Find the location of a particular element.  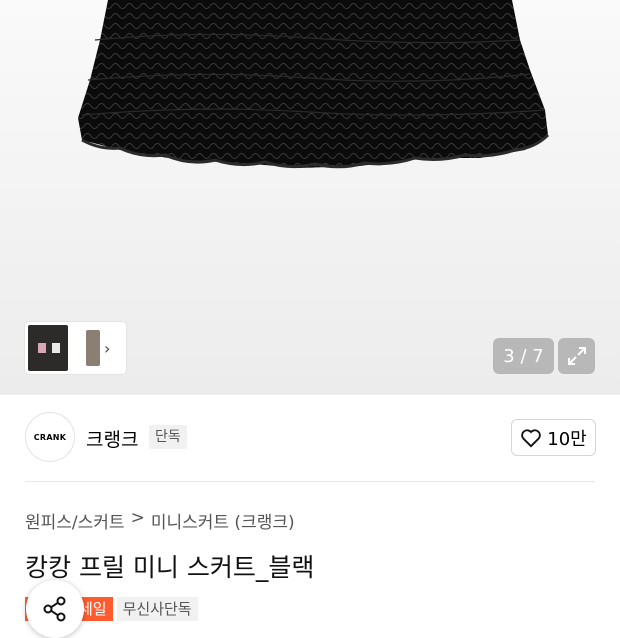

exclusive-tag: 무신사단독 is located at coordinates (157, 609).